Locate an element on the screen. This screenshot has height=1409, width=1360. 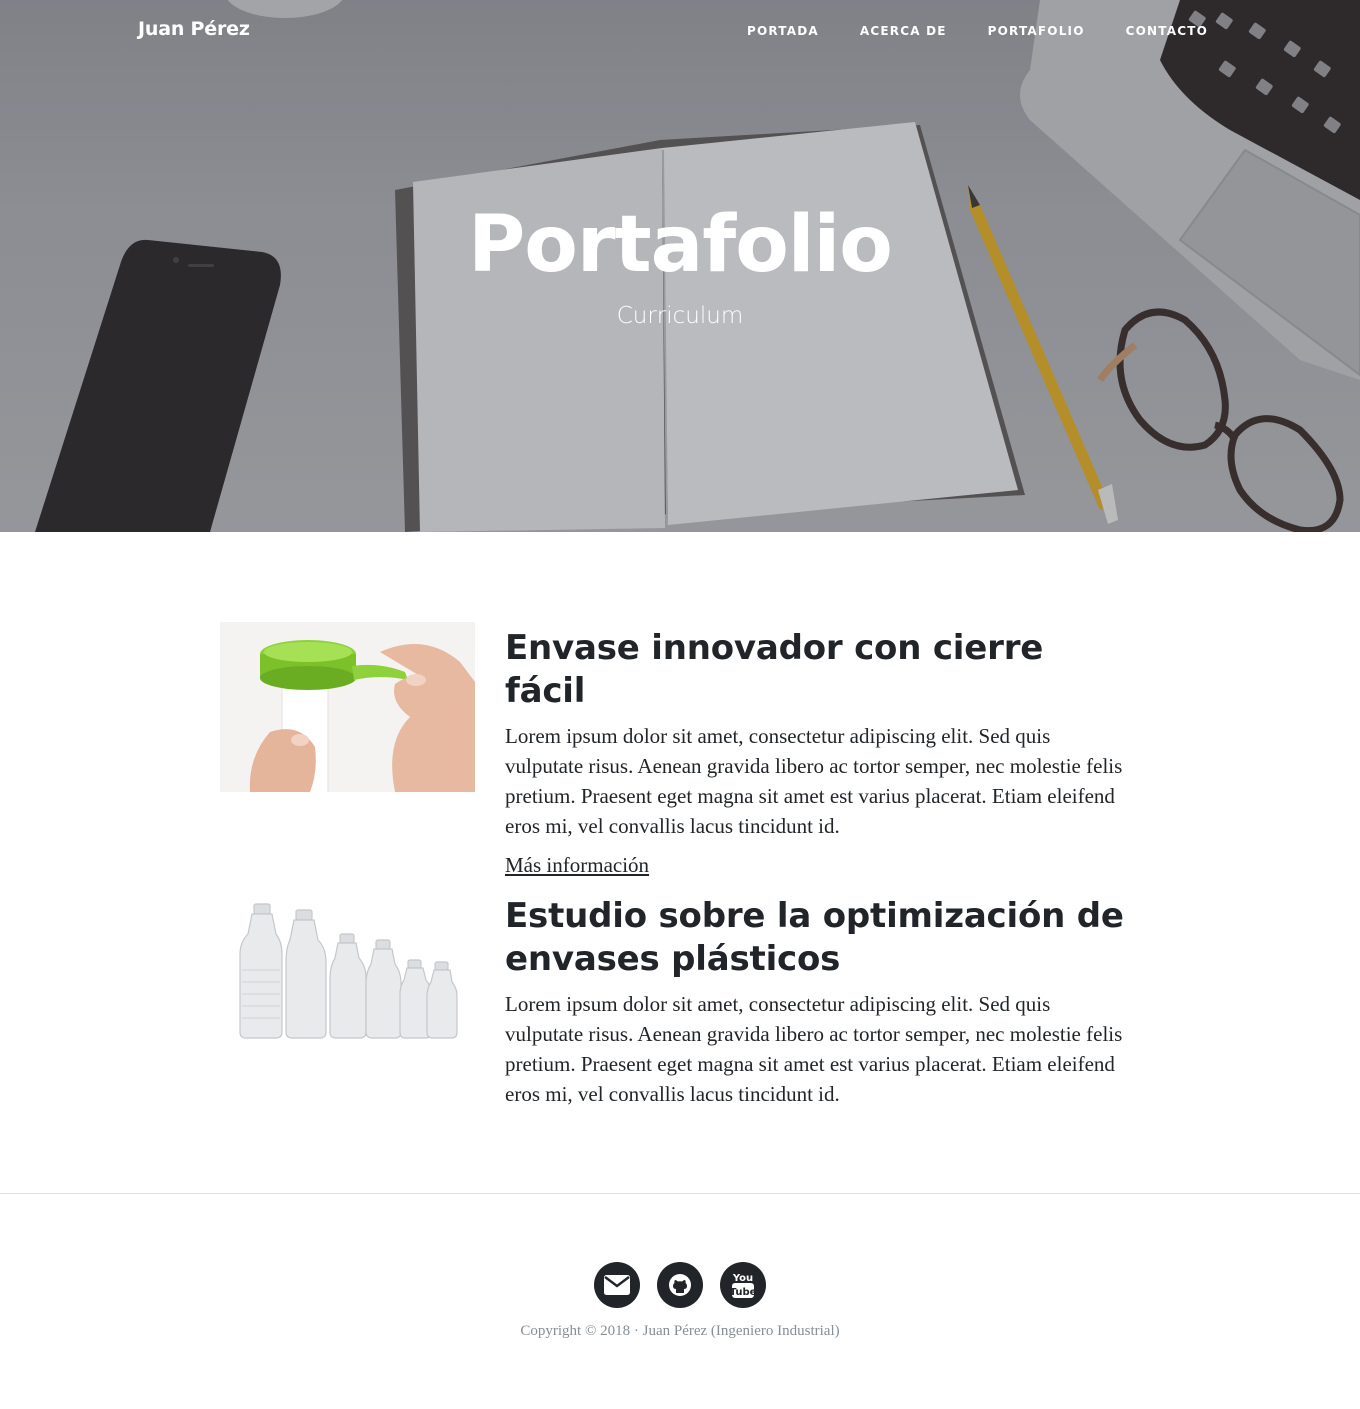
portfolio-item-title: Envase innovador con cierre fácil is located at coordinates (774, 669).